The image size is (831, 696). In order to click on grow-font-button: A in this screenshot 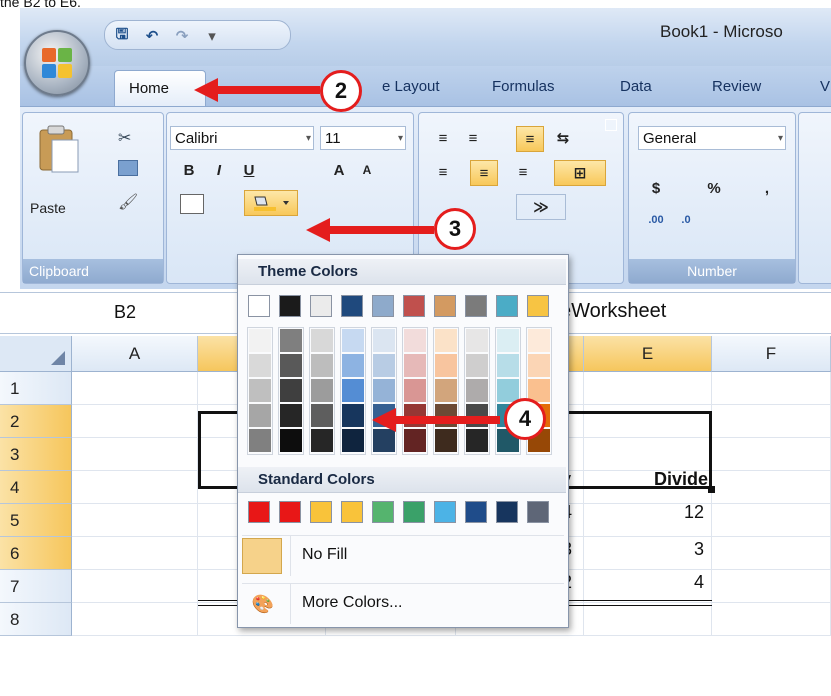, I will do `click(339, 170)`.